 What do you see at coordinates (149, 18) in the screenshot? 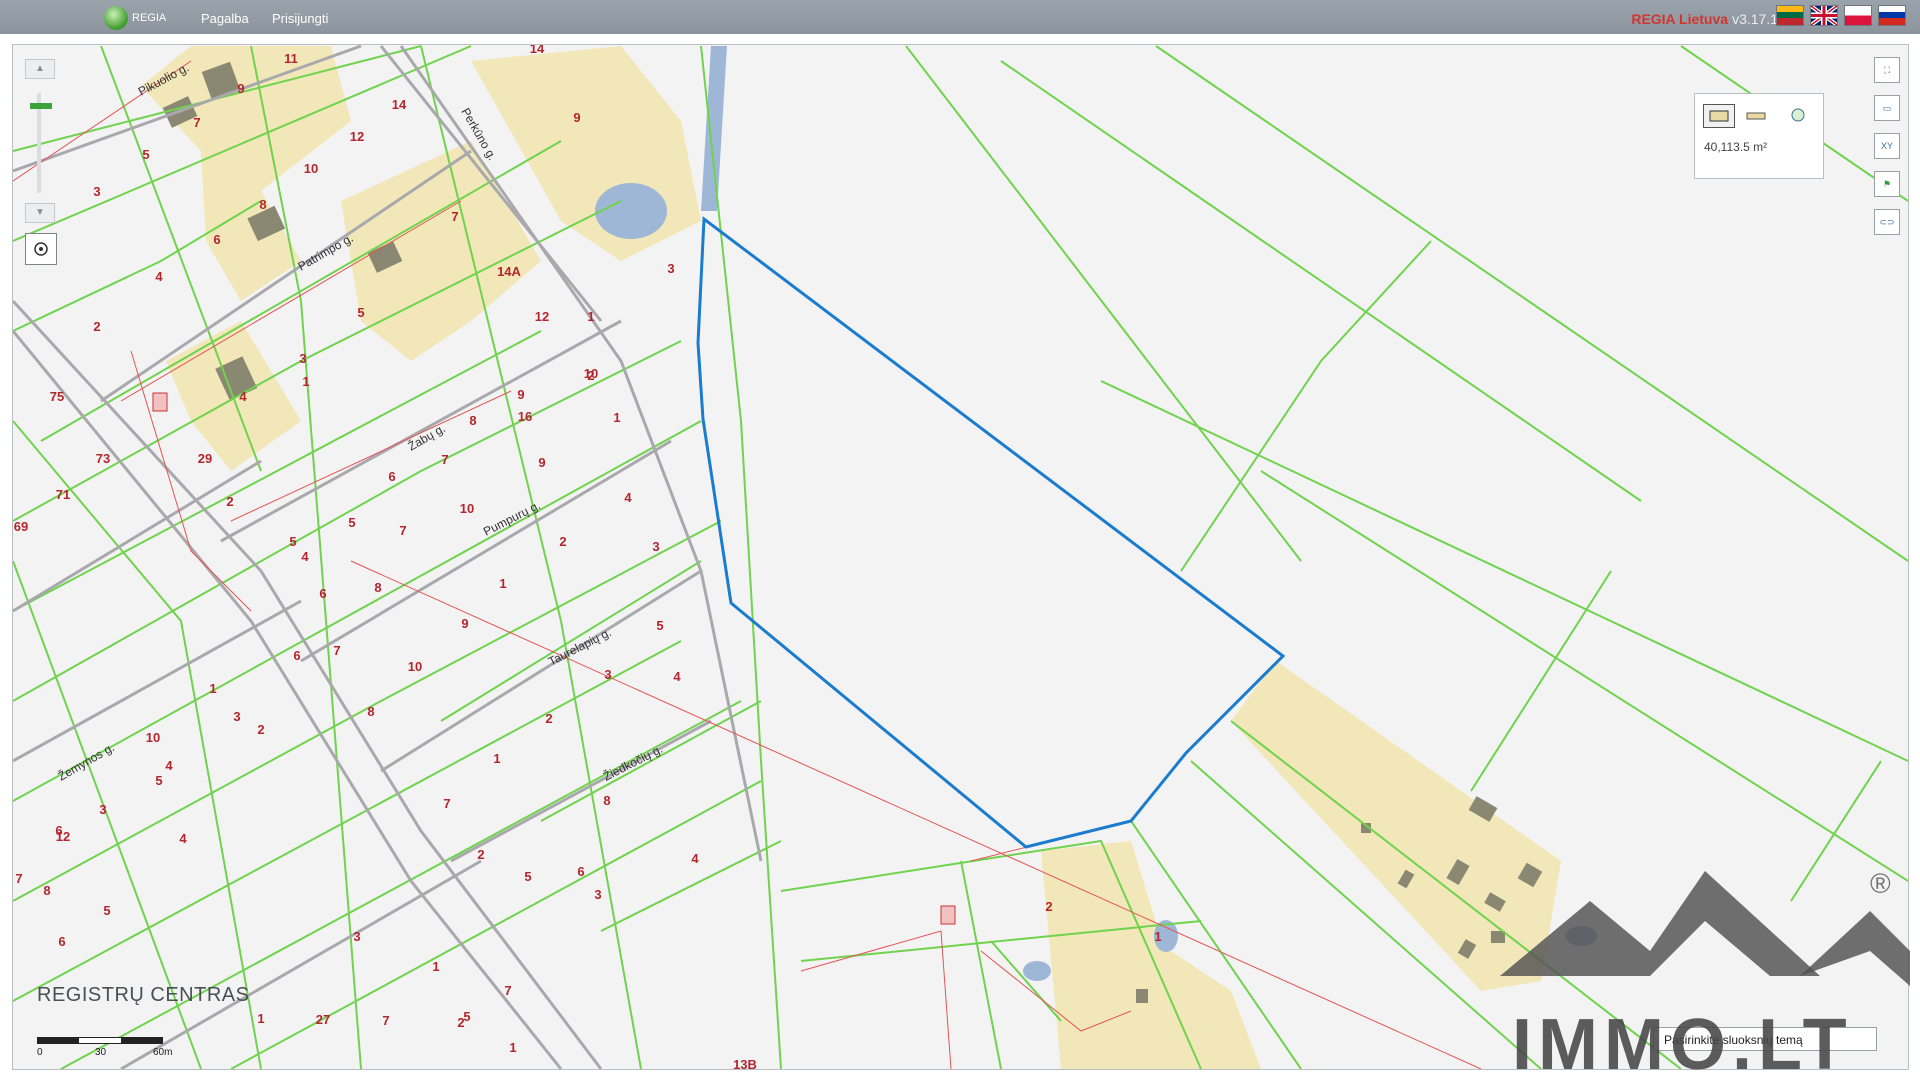
I see `brand-label: REGIA` at bounding box center [149, 18].